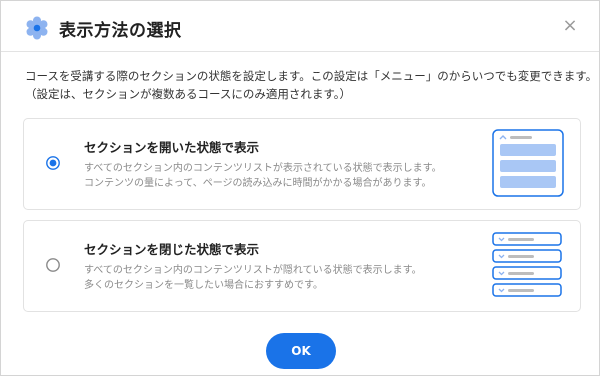  What do you see at coordinates (120, 30) in the screenshot?
I see `dialog-title: 表示方法の選択` at bounding box center [120, 30].